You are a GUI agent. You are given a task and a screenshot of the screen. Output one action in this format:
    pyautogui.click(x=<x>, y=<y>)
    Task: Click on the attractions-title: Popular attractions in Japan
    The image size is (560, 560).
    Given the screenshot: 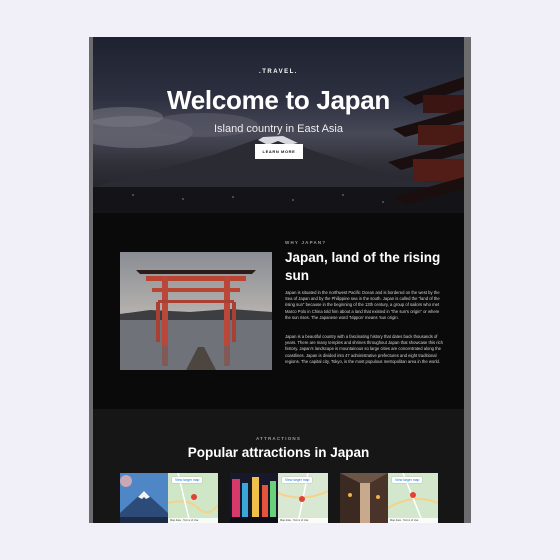 What is the action you would take?
    pyautogui.click(x=278, y=452)
    